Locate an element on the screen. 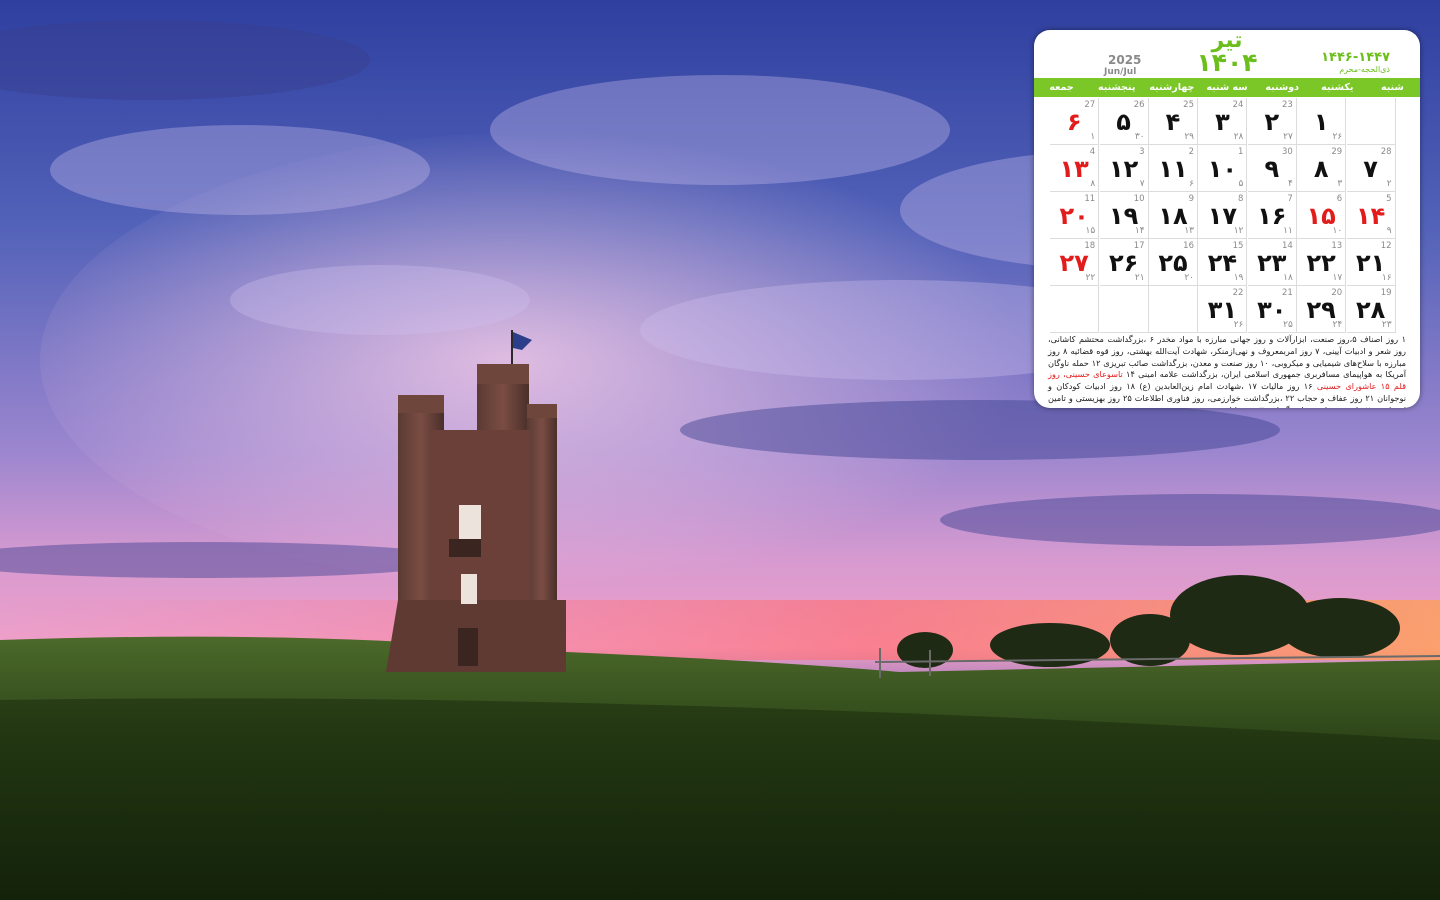 This screenshot has width=1440, height=900. weekday-saturday: شنبه is located at coordinates (1392, 87).